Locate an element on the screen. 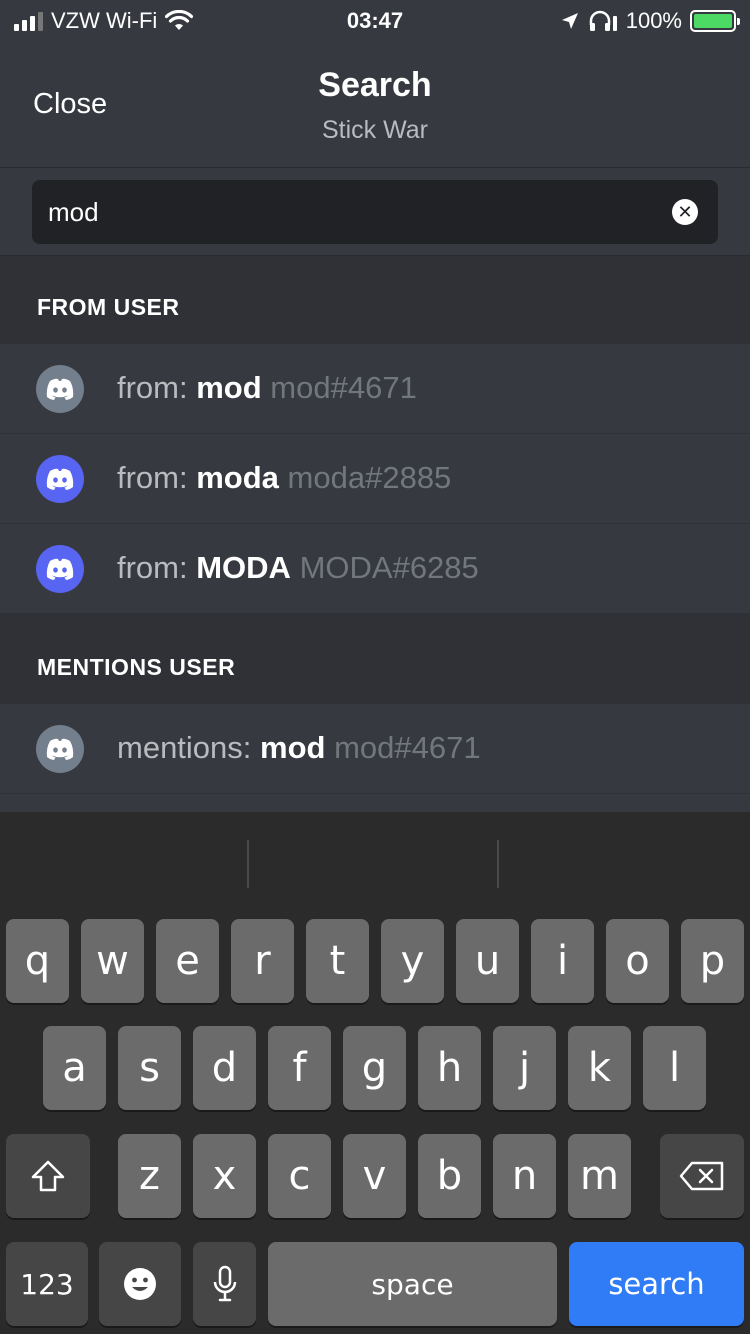 The image size is (750, 1334). row-prefix: mentions: is located at coordinates (189, 747).